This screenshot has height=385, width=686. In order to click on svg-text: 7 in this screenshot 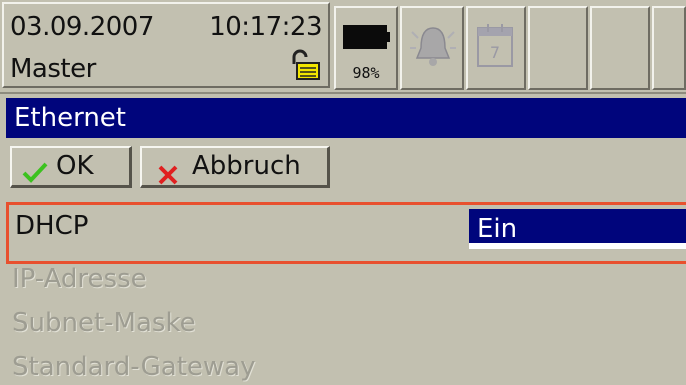, I will do `click(495, 52)`.